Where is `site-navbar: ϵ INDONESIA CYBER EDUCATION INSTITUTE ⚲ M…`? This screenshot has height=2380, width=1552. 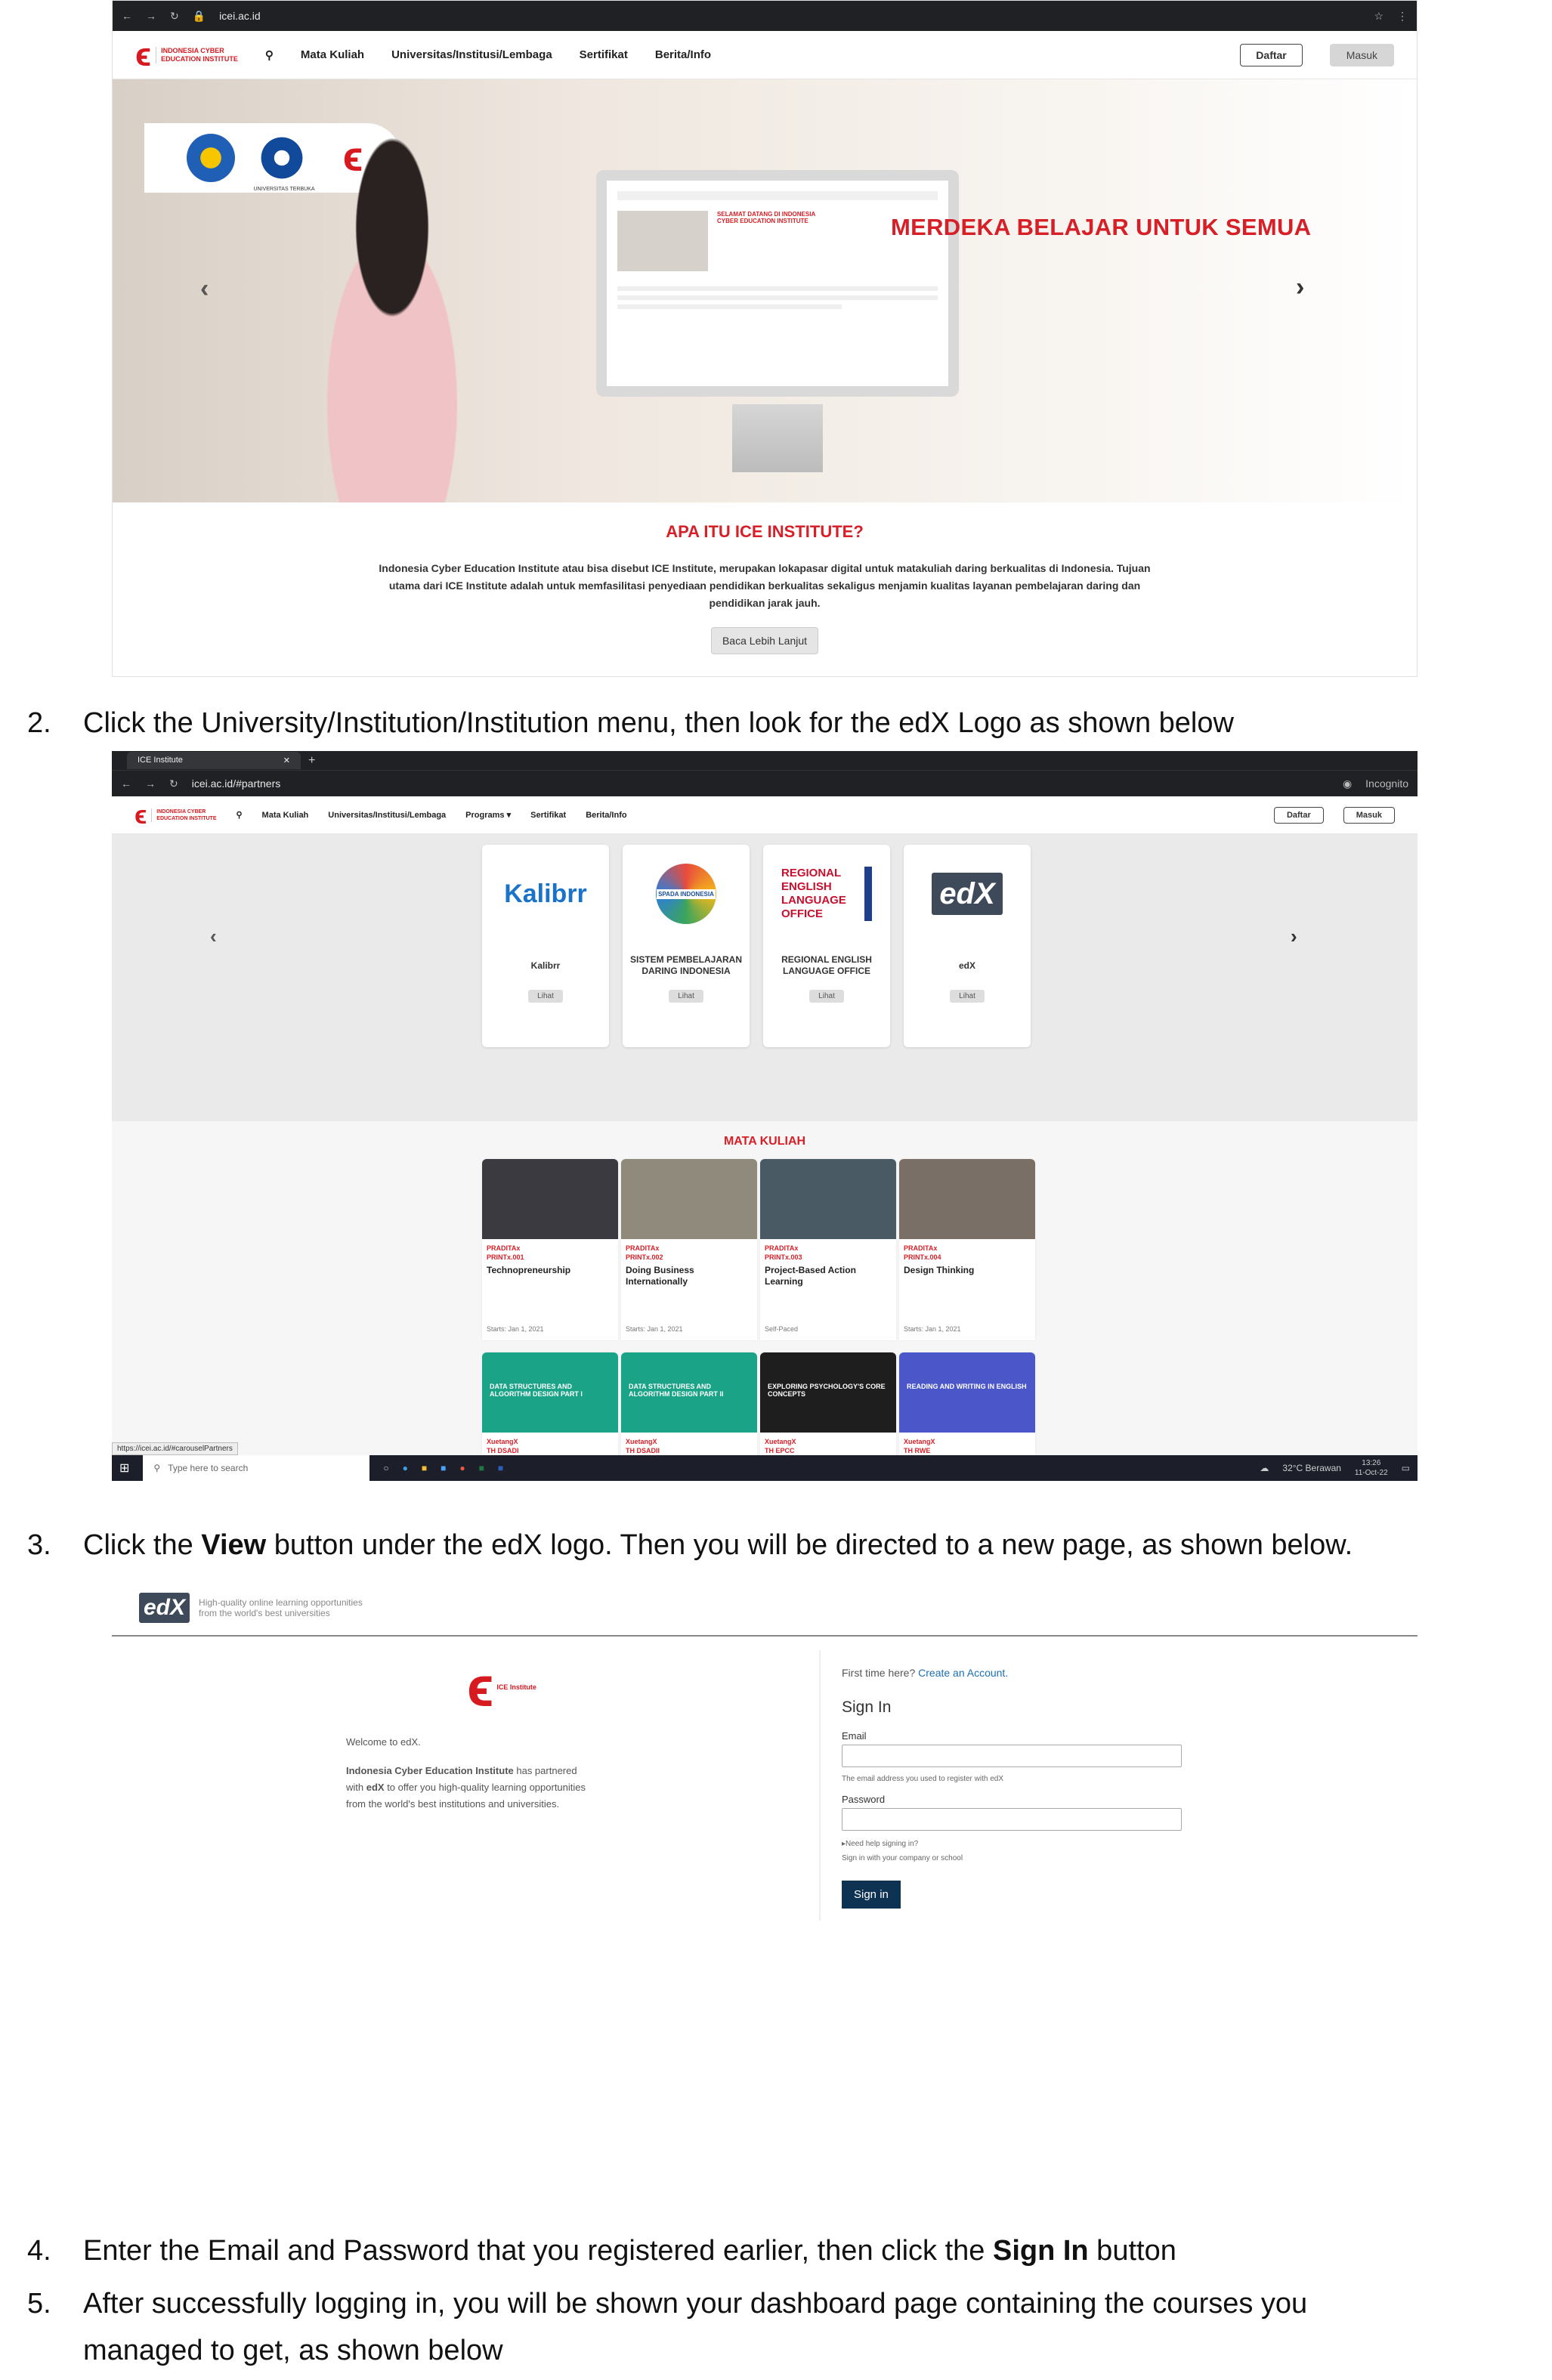 site-navbar: ϵ INDONESIA CYBER EDUCATION INSTITUTE ⚲ M… is located at coordinates (765, 55).